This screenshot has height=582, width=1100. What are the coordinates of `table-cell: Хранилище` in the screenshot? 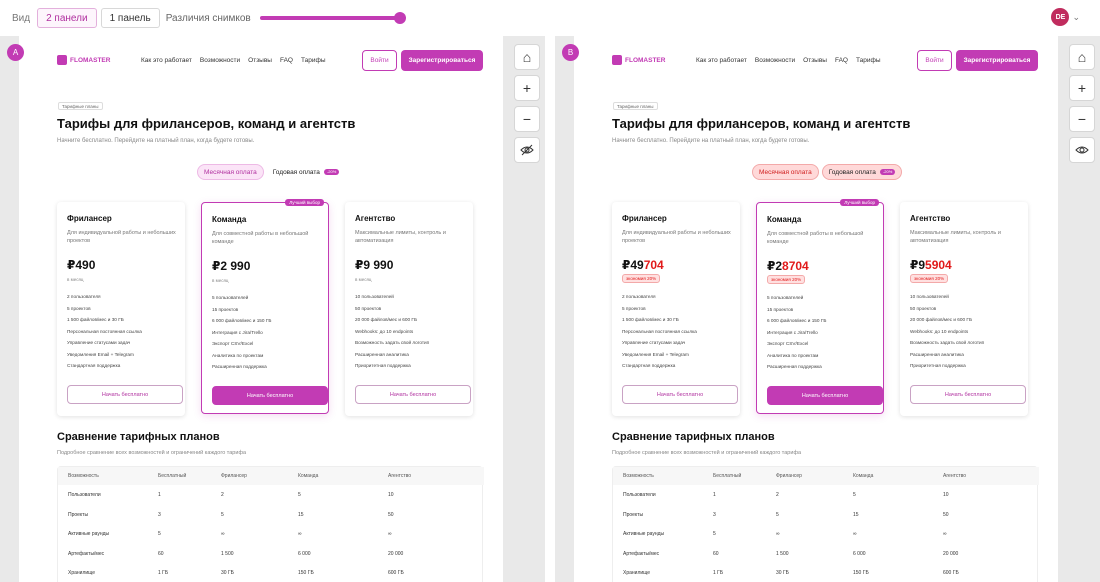 It's located at (636, 573).